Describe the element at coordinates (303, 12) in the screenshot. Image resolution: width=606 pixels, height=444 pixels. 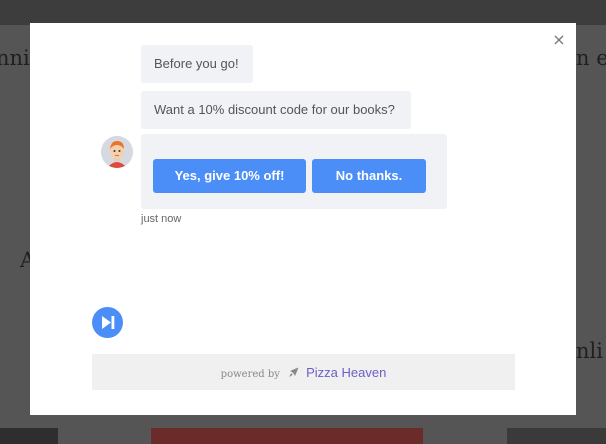
I see `background-header` at that location.